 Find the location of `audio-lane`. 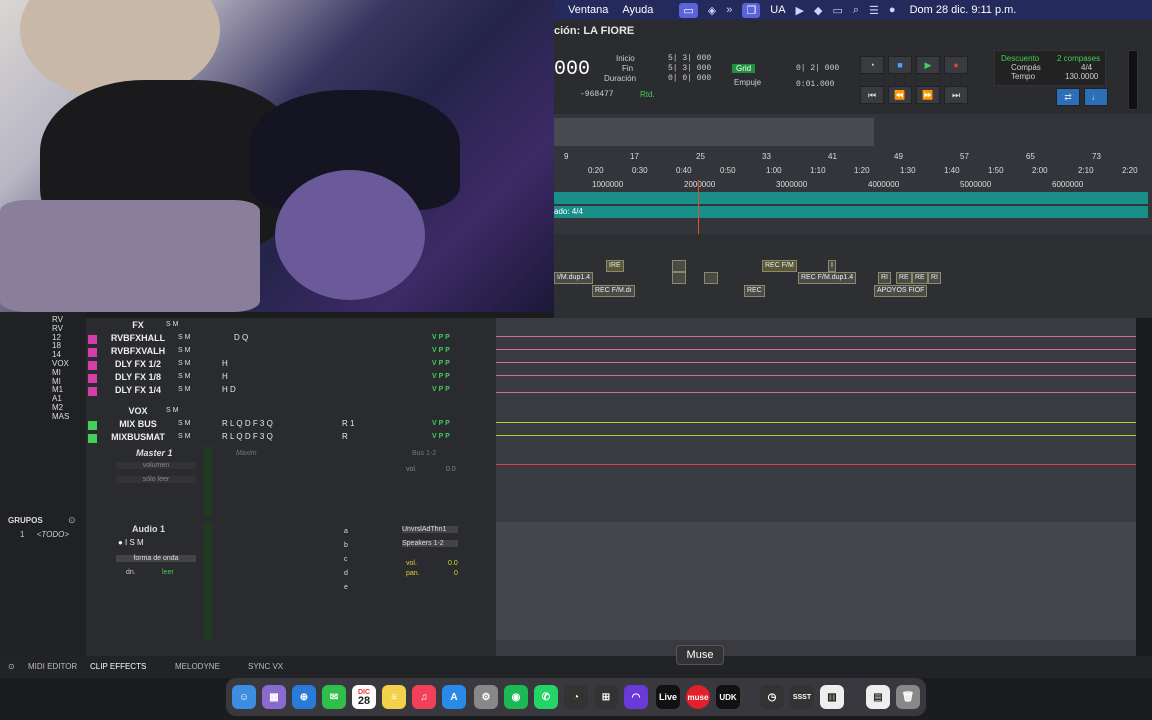

audio-lane is located at coordinates (816, 581).